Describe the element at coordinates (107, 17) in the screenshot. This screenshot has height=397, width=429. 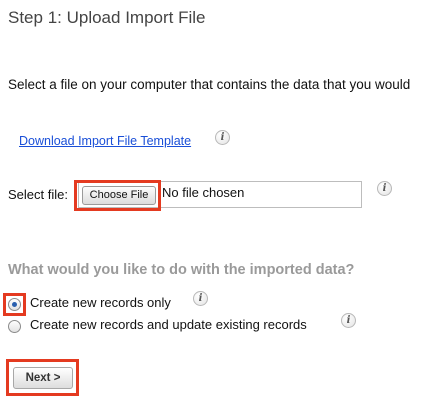
I see `step-title: Step 1: Upload Import File` at that location.